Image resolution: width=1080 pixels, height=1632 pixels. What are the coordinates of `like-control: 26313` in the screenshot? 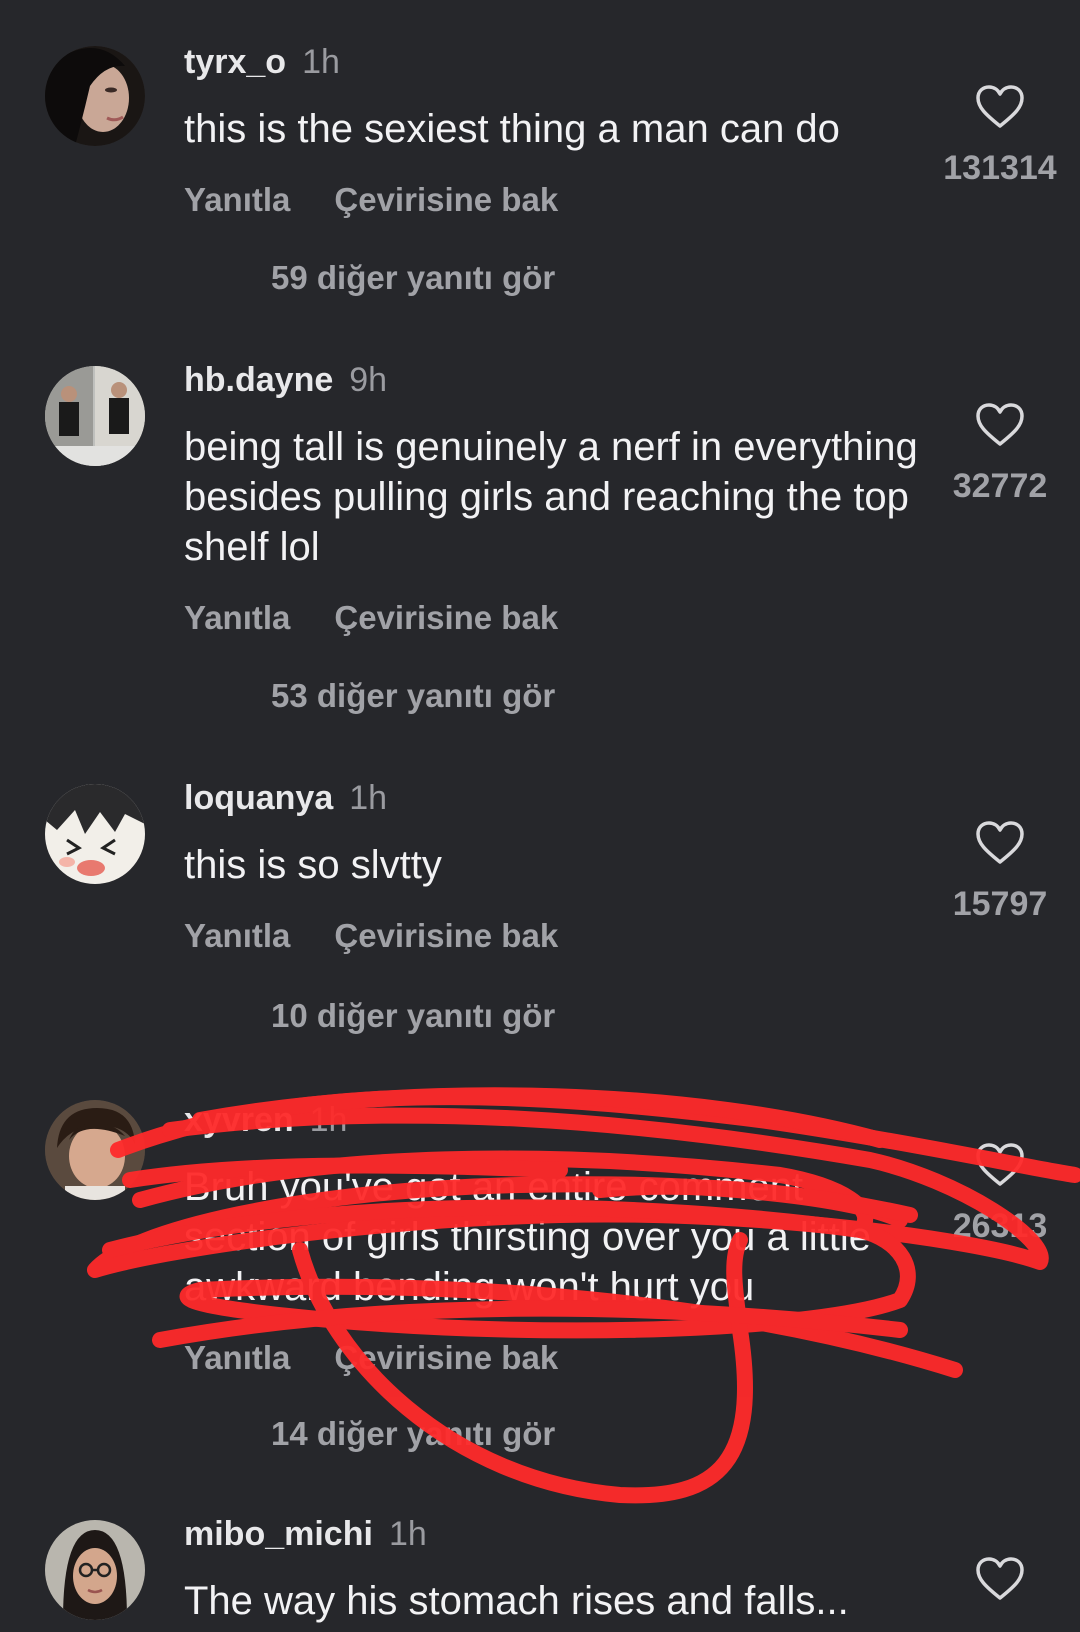 It's located at (1000, 1194).